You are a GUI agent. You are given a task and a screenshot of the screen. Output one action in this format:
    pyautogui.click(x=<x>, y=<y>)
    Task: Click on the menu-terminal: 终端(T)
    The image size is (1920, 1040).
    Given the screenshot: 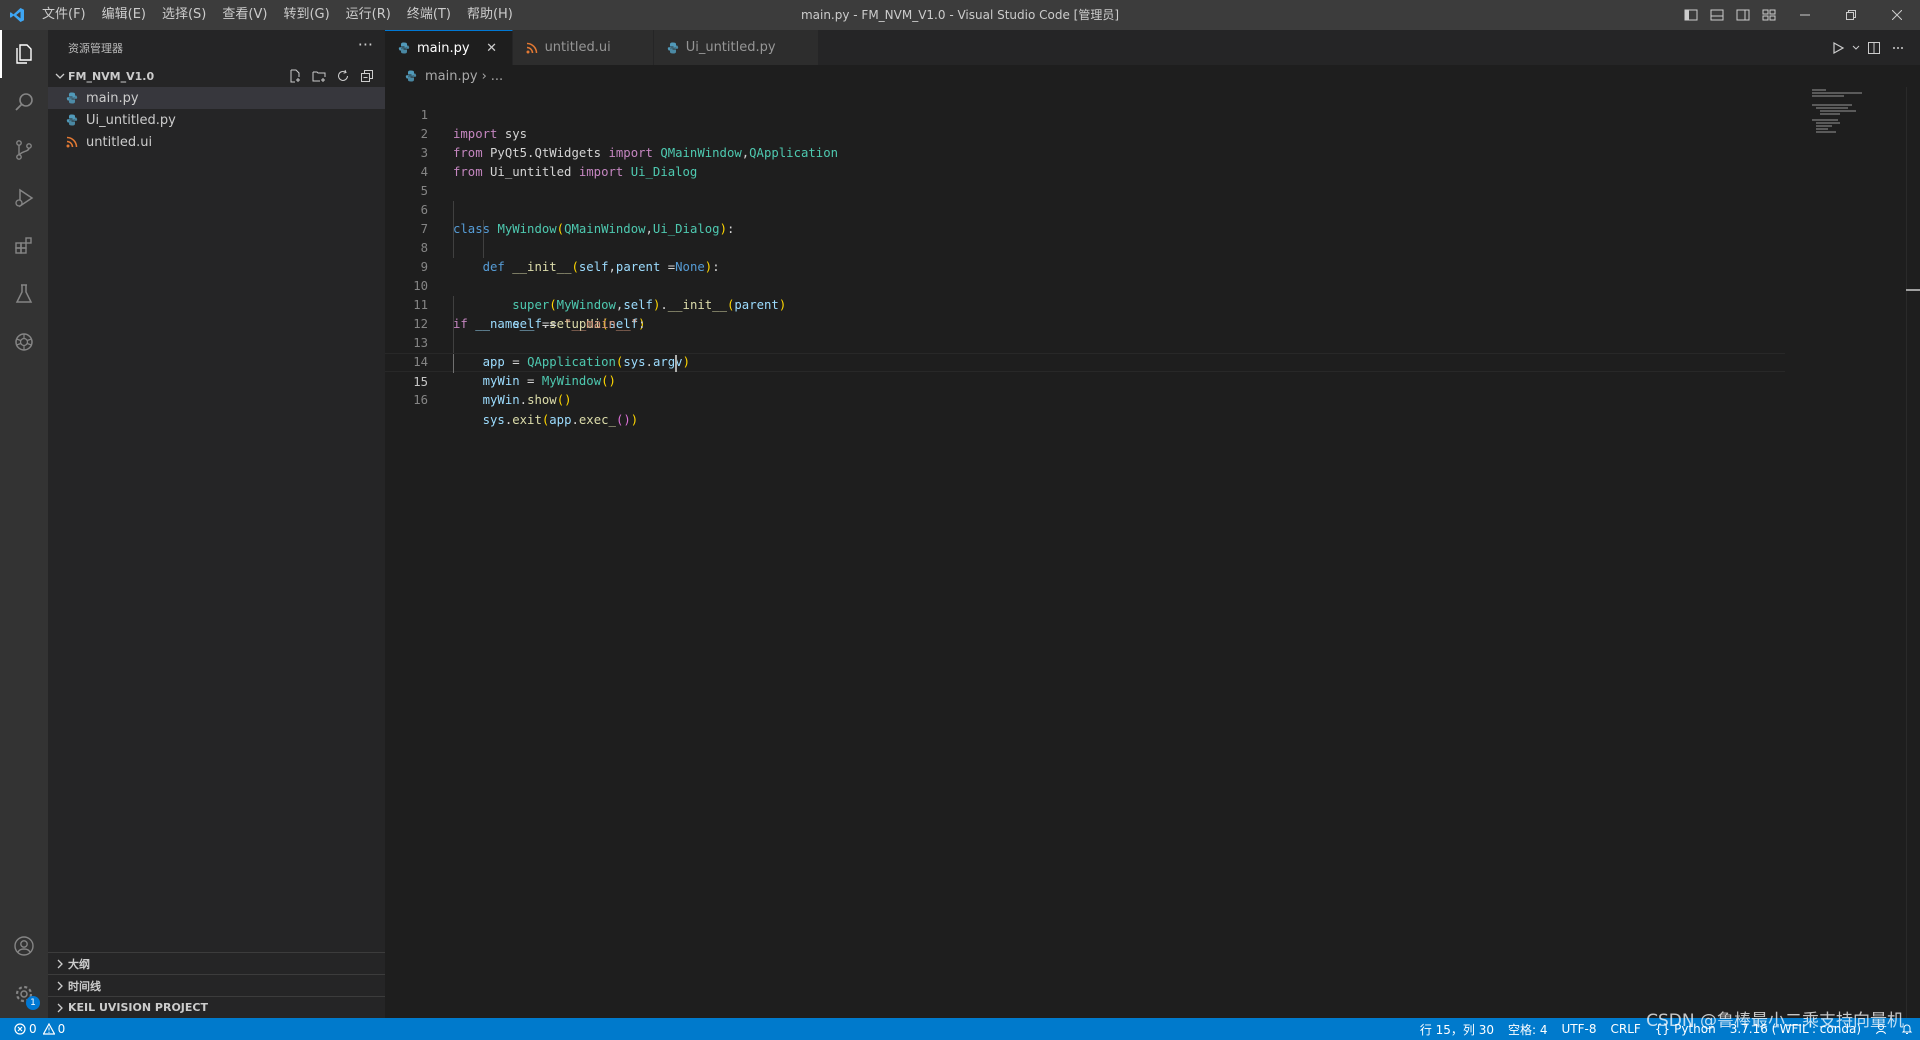 What is the action you would take?
    pyautogui.click(x=429, y=15)
    